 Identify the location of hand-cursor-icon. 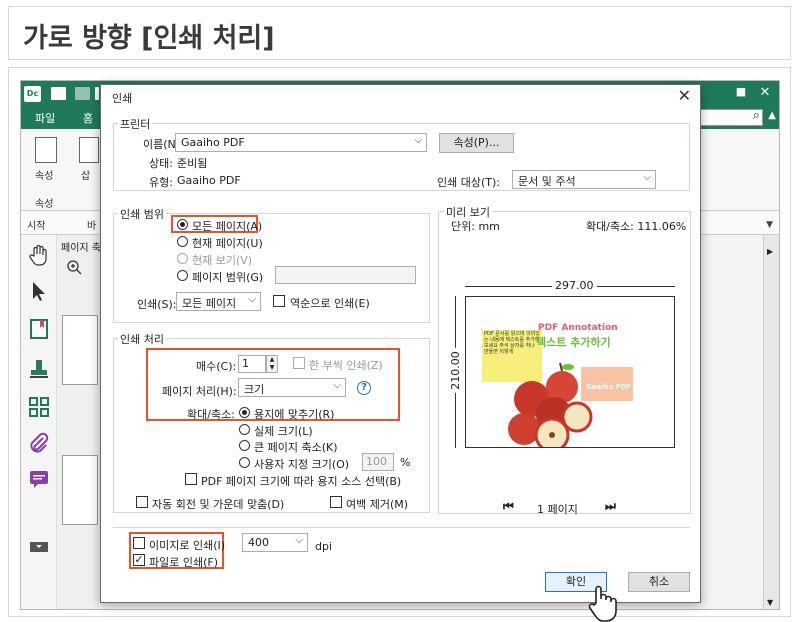
(602, 603).